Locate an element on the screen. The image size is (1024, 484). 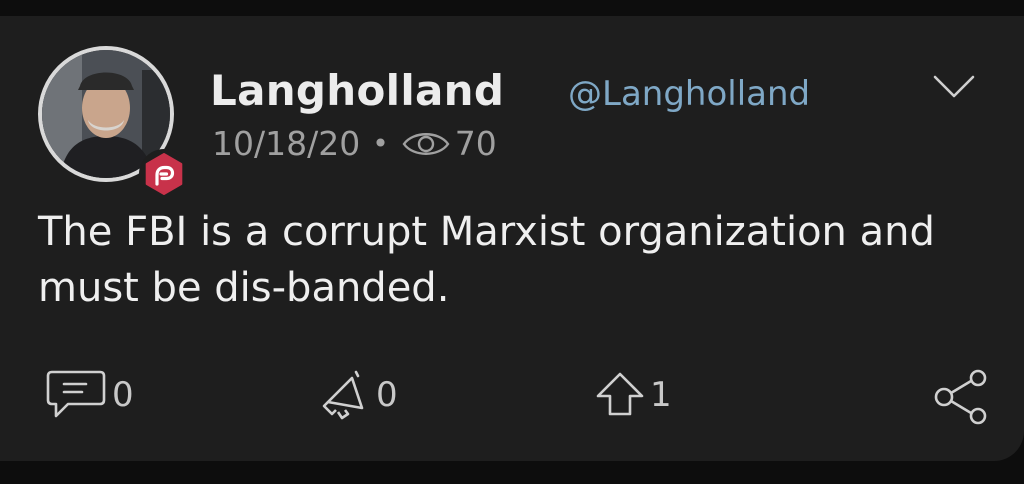
echo-button: 0 is located at coordinates (358, 395).